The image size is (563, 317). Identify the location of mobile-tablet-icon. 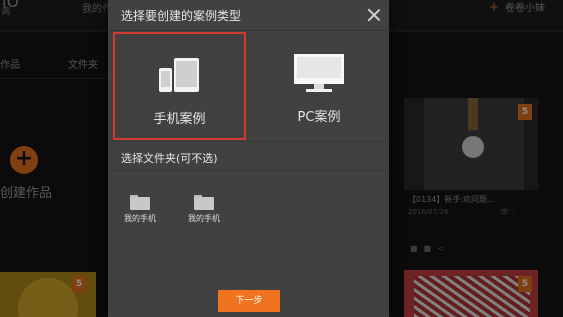
(181, 76).